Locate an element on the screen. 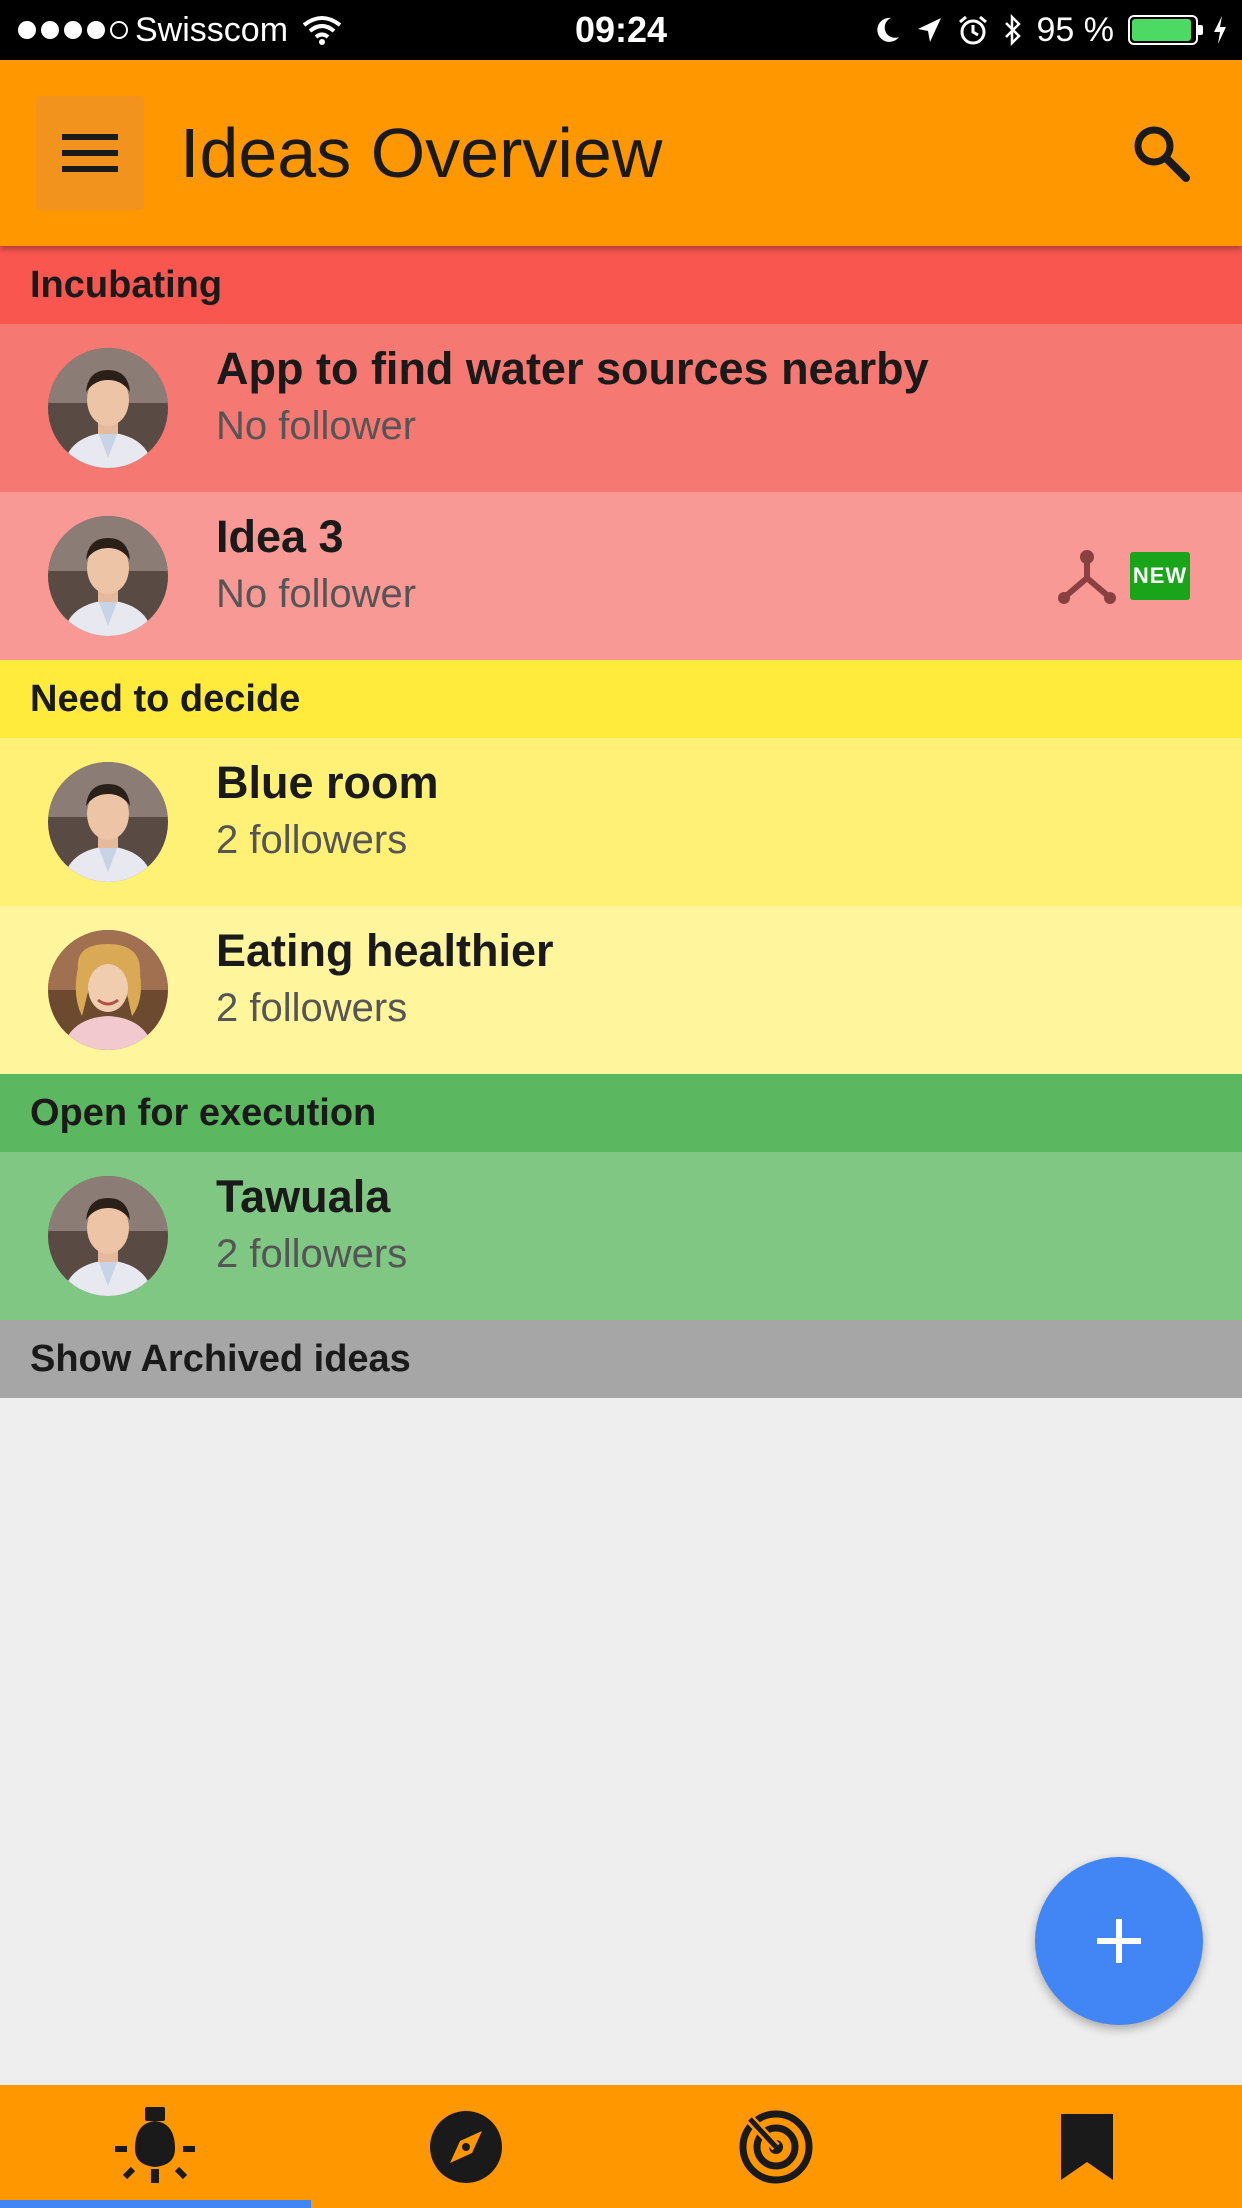  idea-title: Tawuala is located at coordinates (303, 1196).